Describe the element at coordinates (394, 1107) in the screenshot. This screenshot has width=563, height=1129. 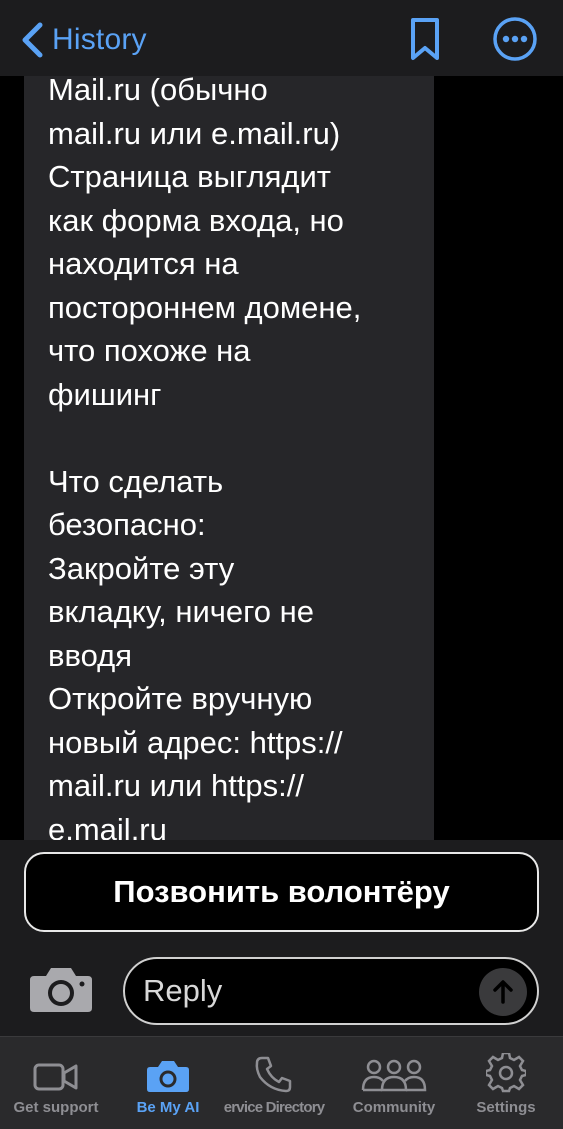
I see `tab-label: Community` at that location.